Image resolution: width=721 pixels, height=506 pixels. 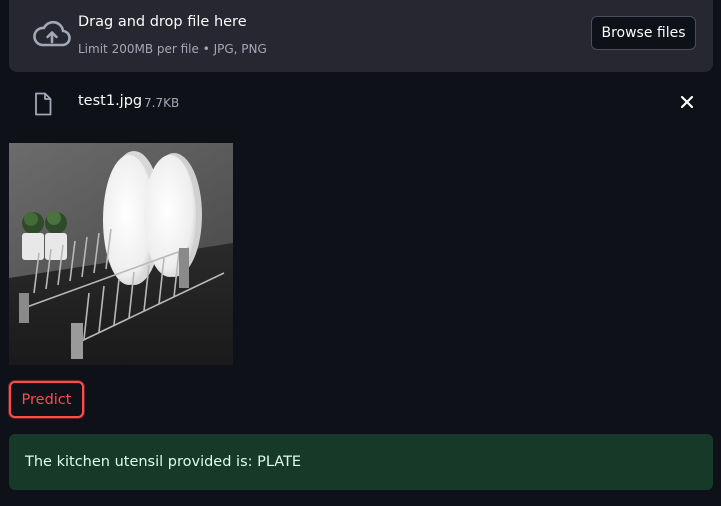 I want to click on prediction-result-alert: The kitchen utensil provided is: PLATE, so click(x=361, y=462).